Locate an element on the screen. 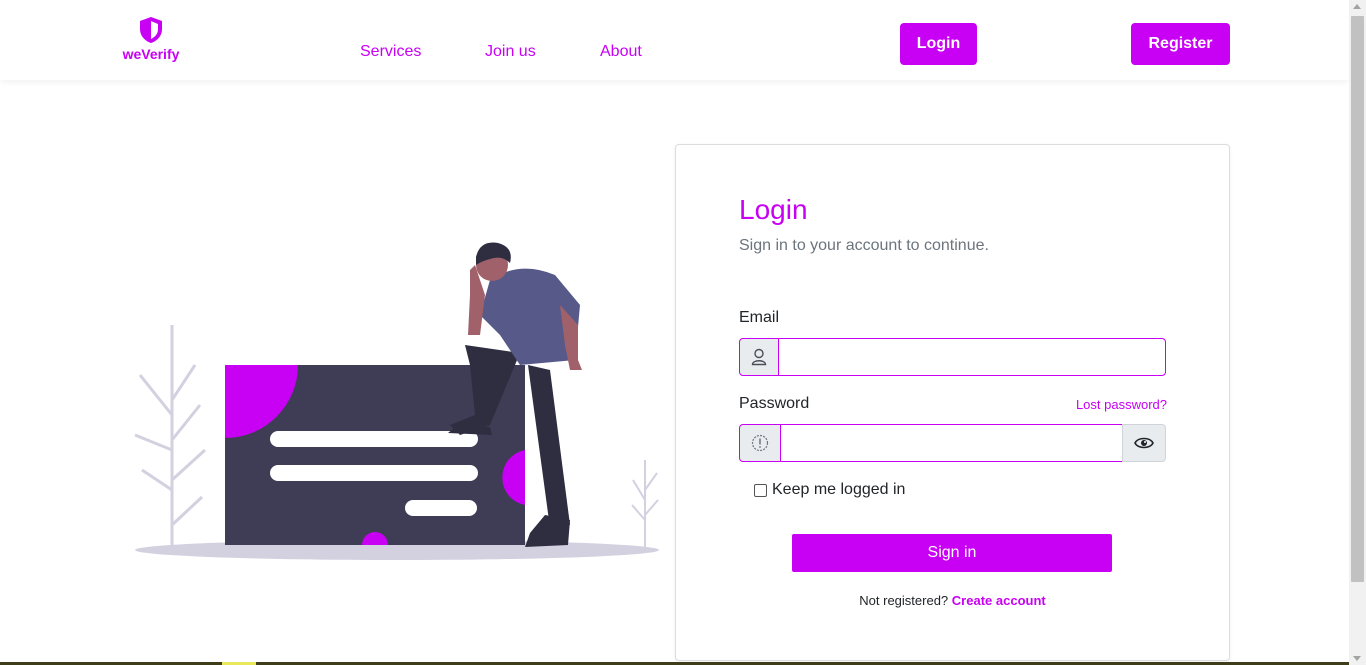 Image resolution: width=1366 pixels, height=665 pixels. email-label: Email is located at coordinates (759, 317).